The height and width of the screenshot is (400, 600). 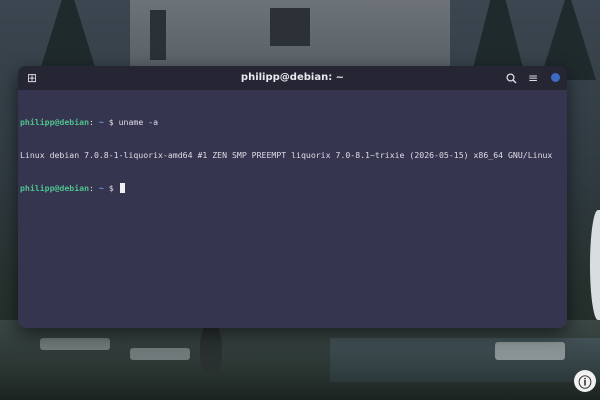 What do you see at coordinates (32, 78) in the screenshot?
I see `new-tab-icon: ⊞` at bounding box center [32, 78].